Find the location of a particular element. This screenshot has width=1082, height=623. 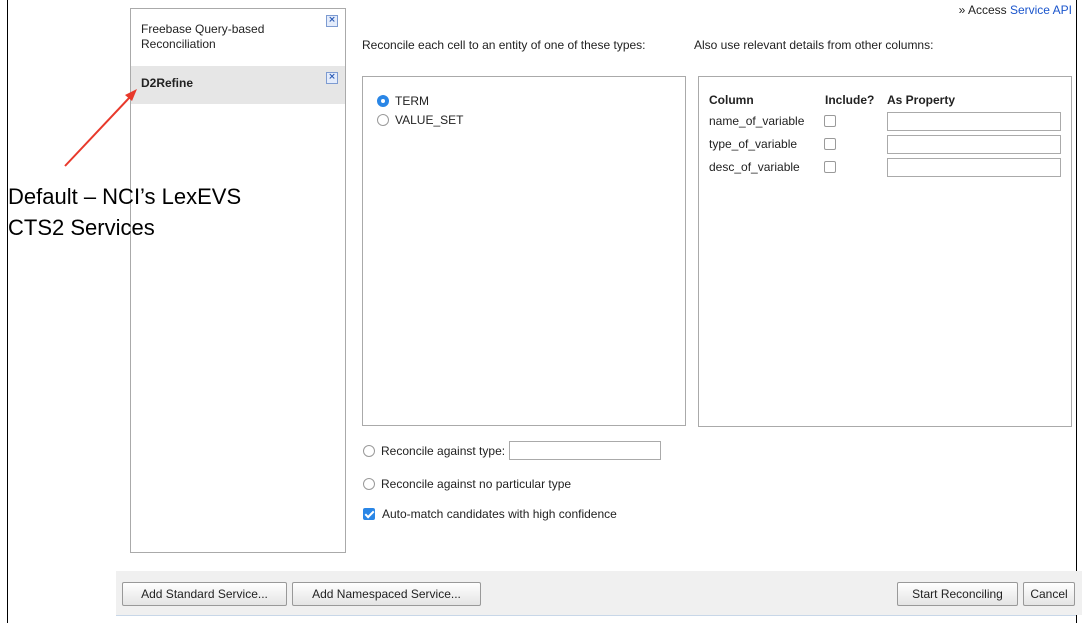

annotation-arrow is located at coordinates (100, 128).